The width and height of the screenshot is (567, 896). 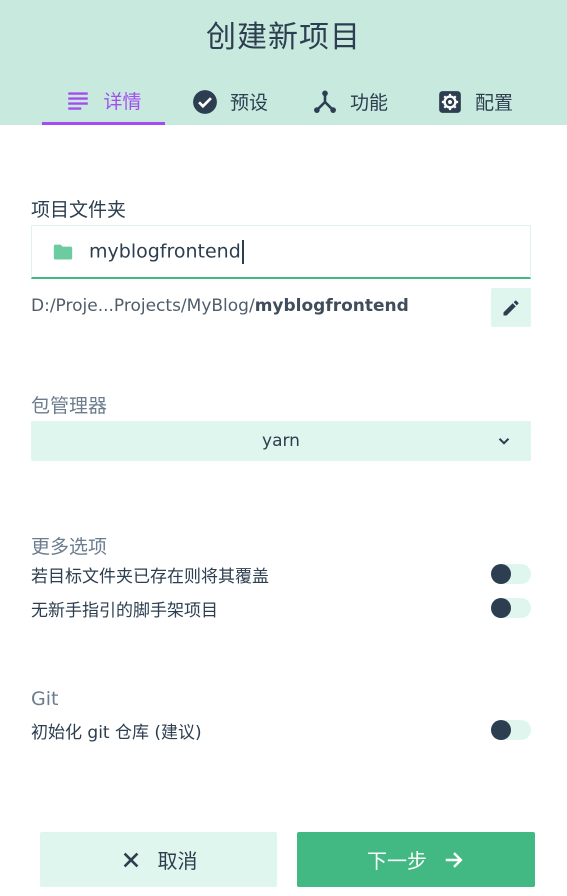 What do you see at coordinates (205, 101) in the screenshot?
I see `check-circle-icon` at bounding box center [205, 101].